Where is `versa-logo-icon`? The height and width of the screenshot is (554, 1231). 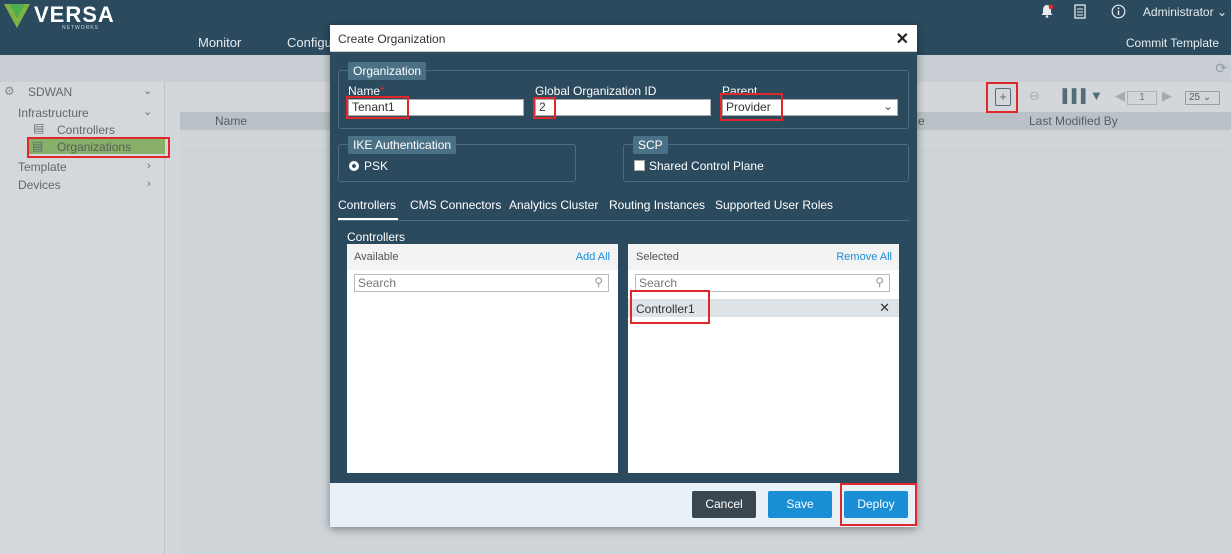
versa-logo-icon is located at coordinates (17, 16).